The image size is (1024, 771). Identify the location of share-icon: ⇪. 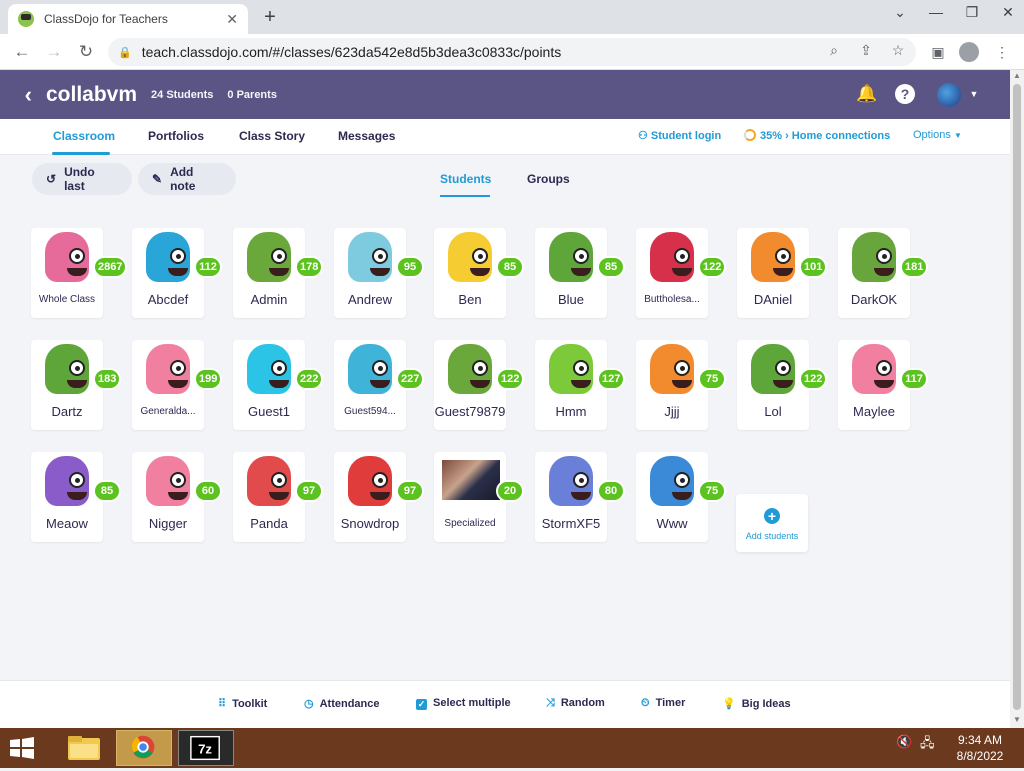
(866, 50).